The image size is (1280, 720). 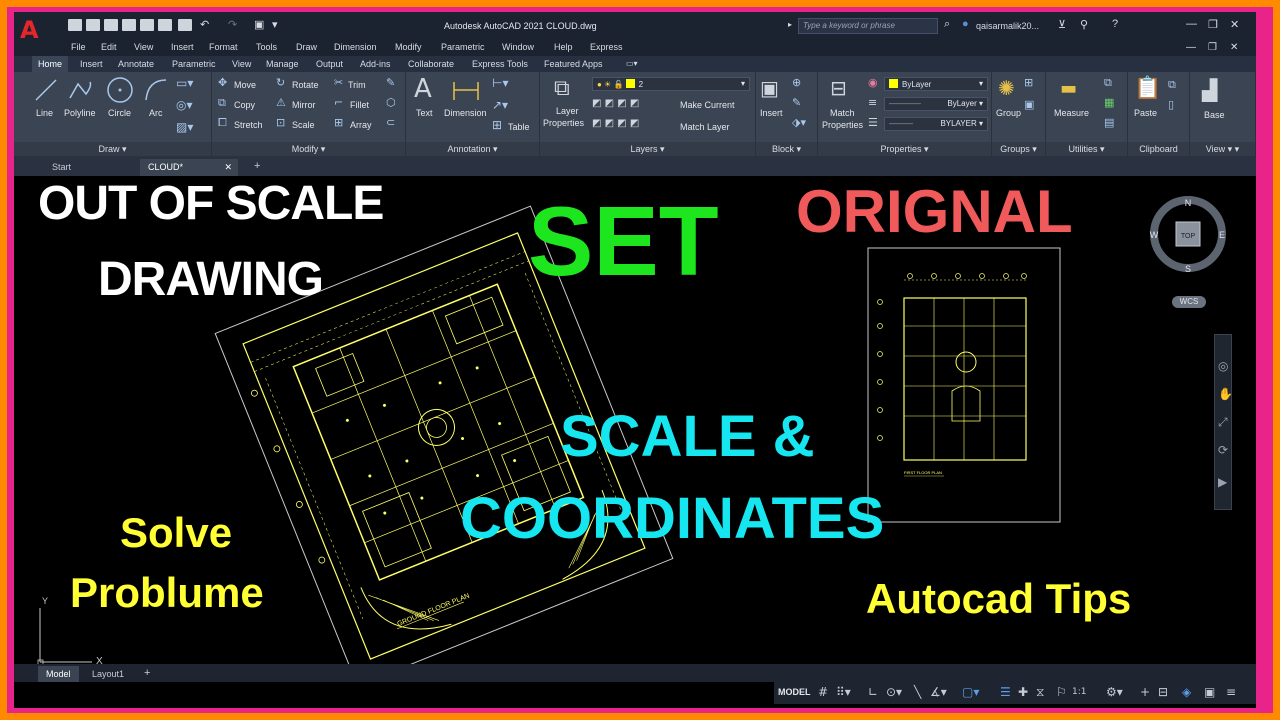 What do you see at coordinates (1023, 692) in the screenshot?
I see `selection-cycling-icon: ✚` at bounding box center [1023, 692].